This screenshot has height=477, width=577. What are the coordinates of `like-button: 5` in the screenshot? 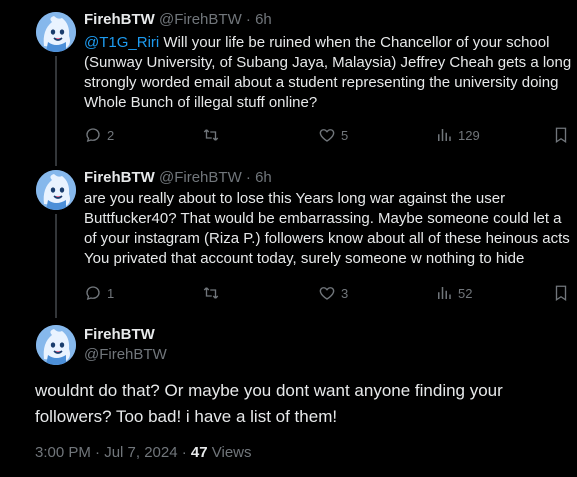 It's located at (333, 135).